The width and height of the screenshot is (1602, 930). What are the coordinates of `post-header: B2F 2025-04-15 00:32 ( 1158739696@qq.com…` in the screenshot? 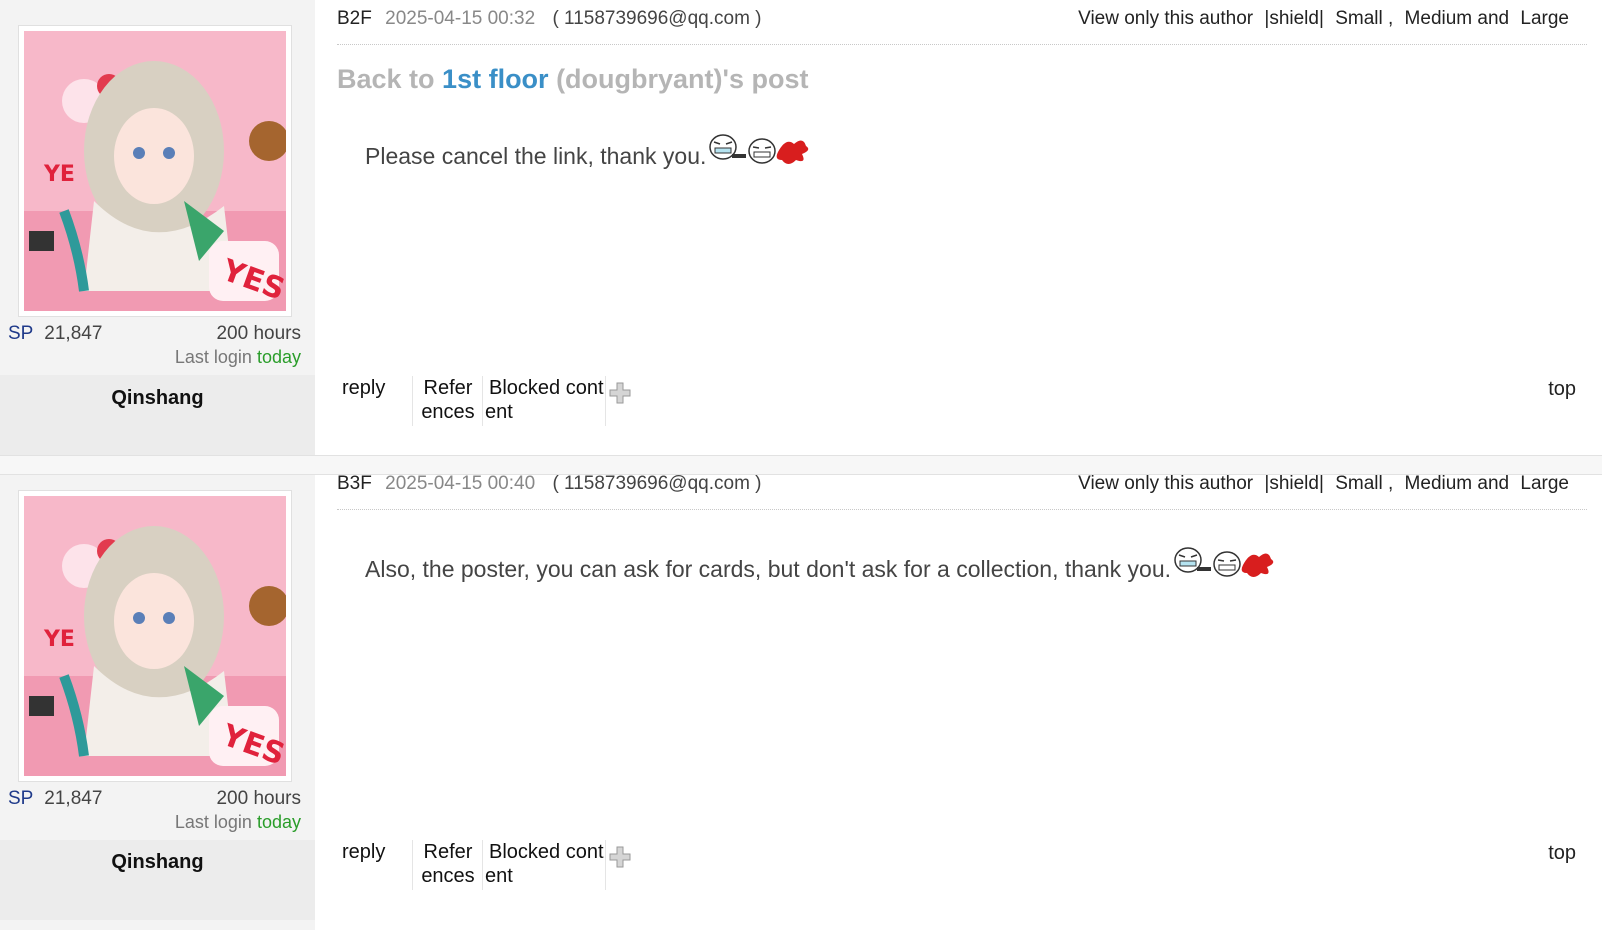 It's located at (962, 26).